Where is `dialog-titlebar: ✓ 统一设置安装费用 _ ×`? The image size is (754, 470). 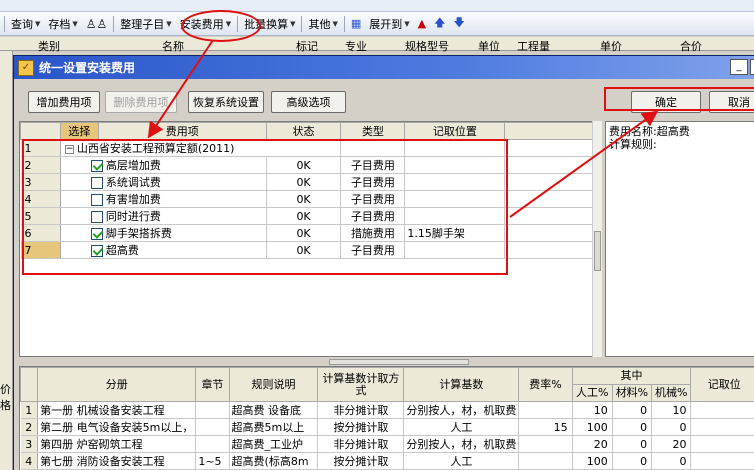 dialog-titlebar: ✓ 统一设置安装费用 _ × is located at coordinates (384, 67).